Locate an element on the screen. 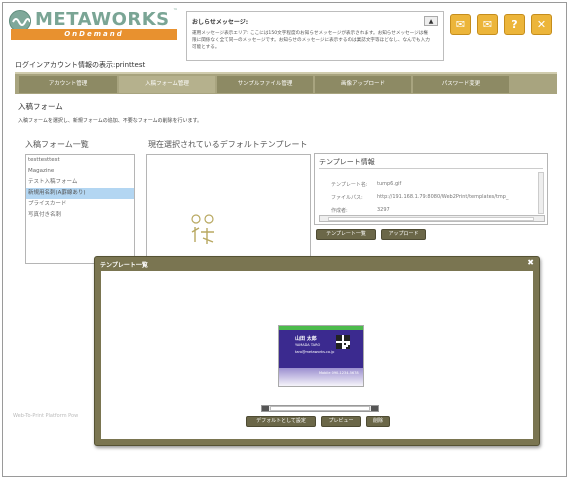  page-title: 入稿フォーム is located at coordinates (40, 106).